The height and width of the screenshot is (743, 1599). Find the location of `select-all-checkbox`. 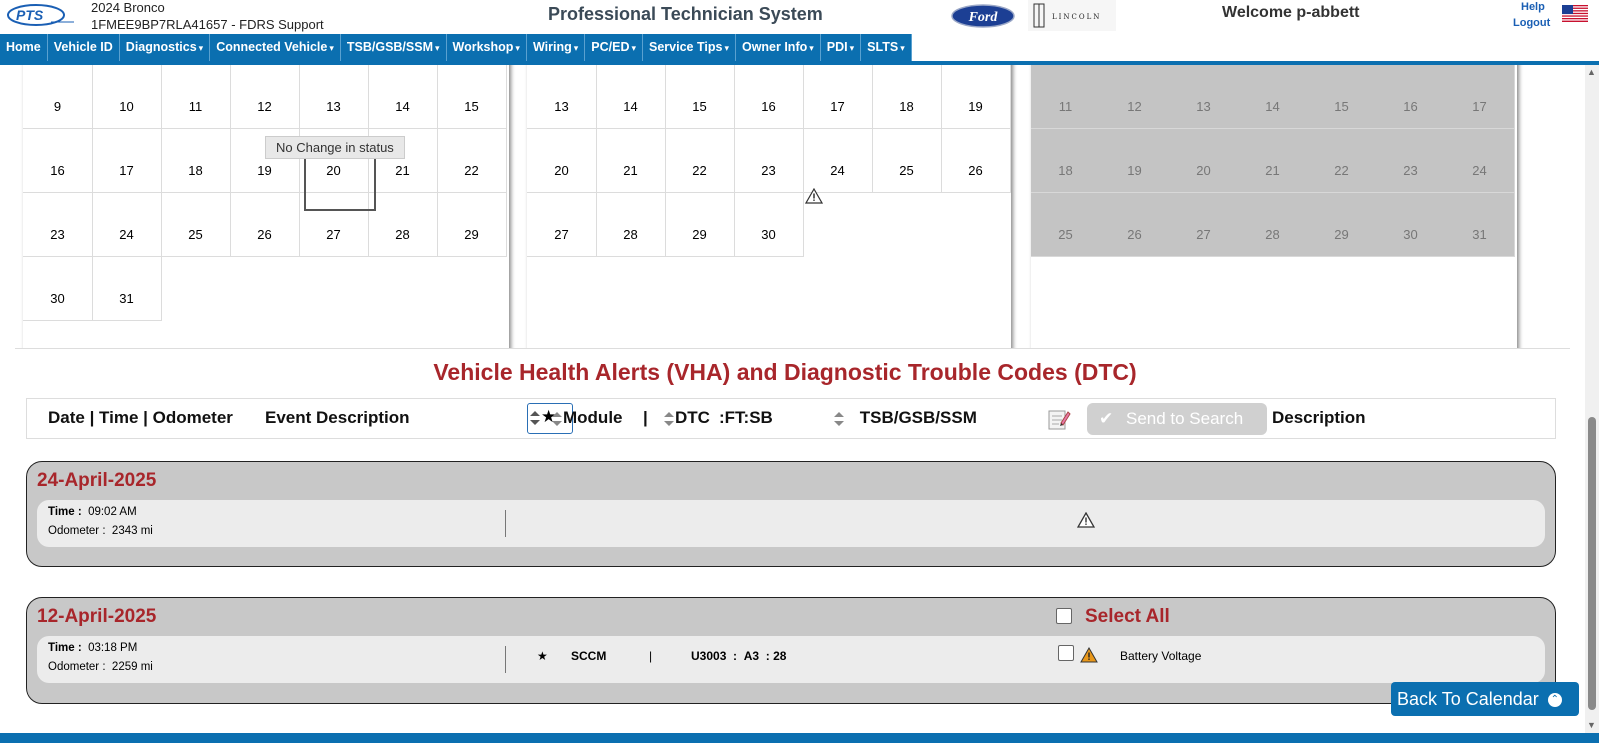

select-all-checkbox is located at coordinates (1064, 616).